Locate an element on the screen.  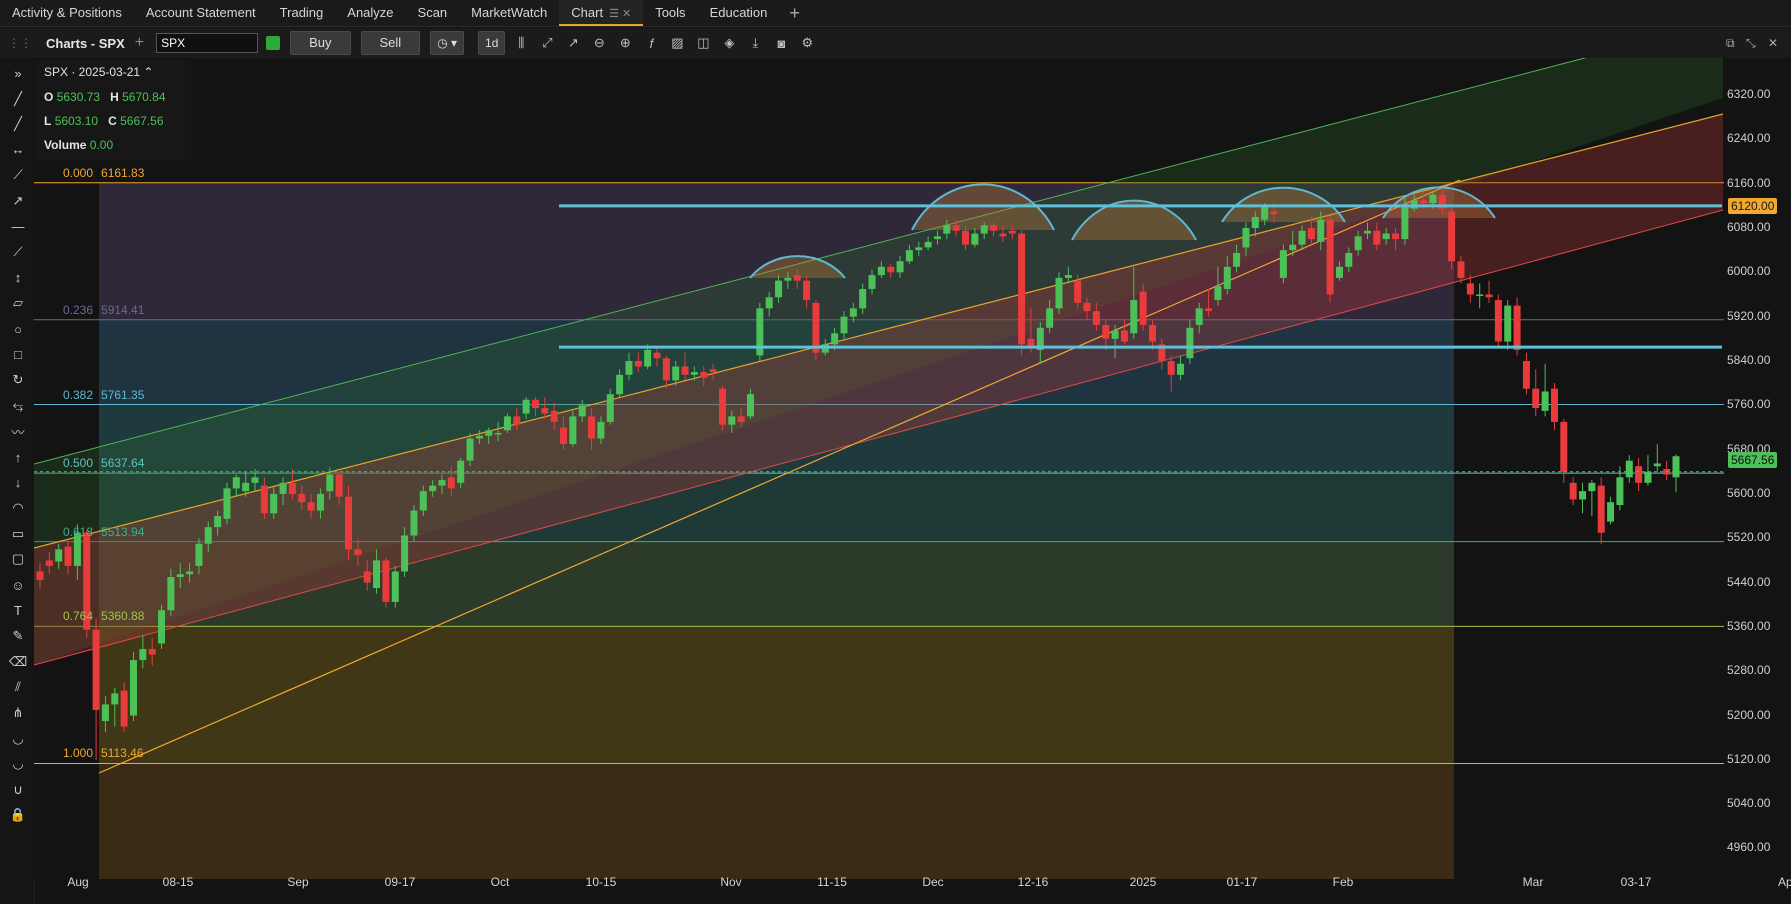
paint-icon: ✎ is located at coordinates (18, 636).